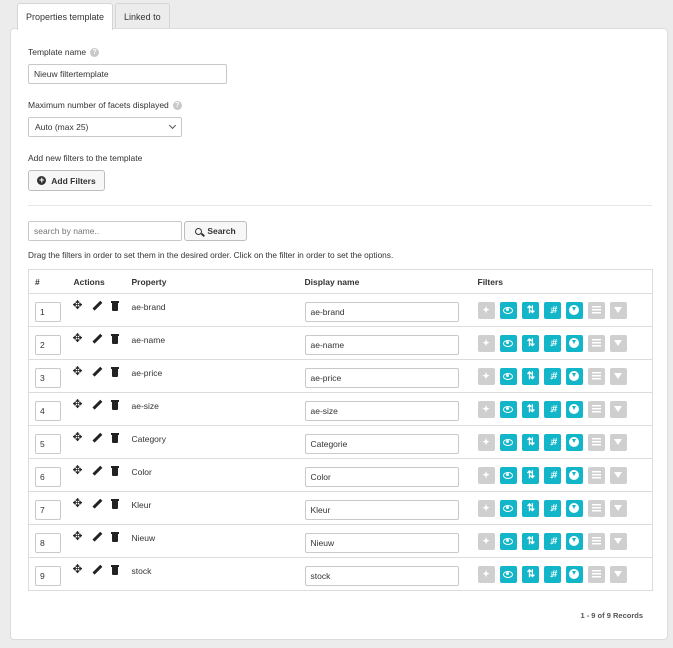 This screenshot has height=648, width=673. Describe the element at coordinates (381, 311) in the screenshot. I see `display-name-input: ae-brand` at that location.